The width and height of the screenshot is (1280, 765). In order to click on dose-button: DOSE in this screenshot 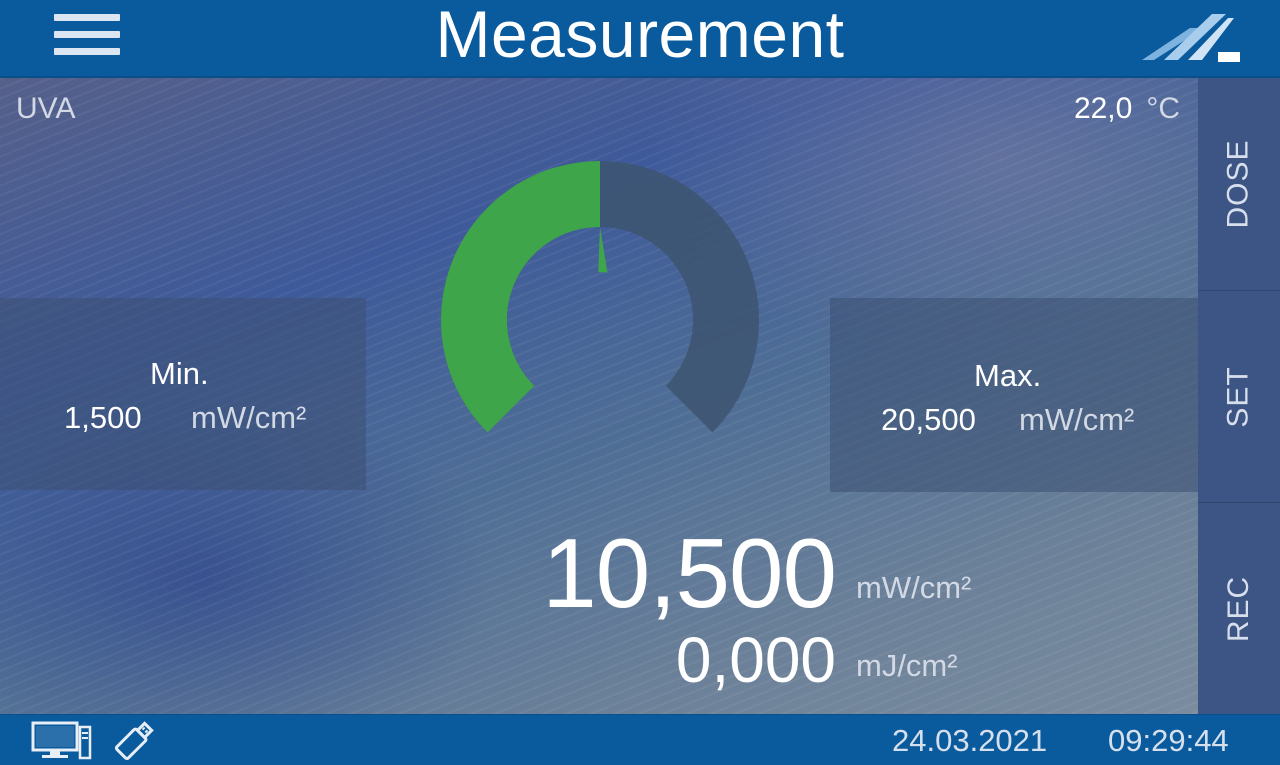, I will do `click(1239, 184)`.